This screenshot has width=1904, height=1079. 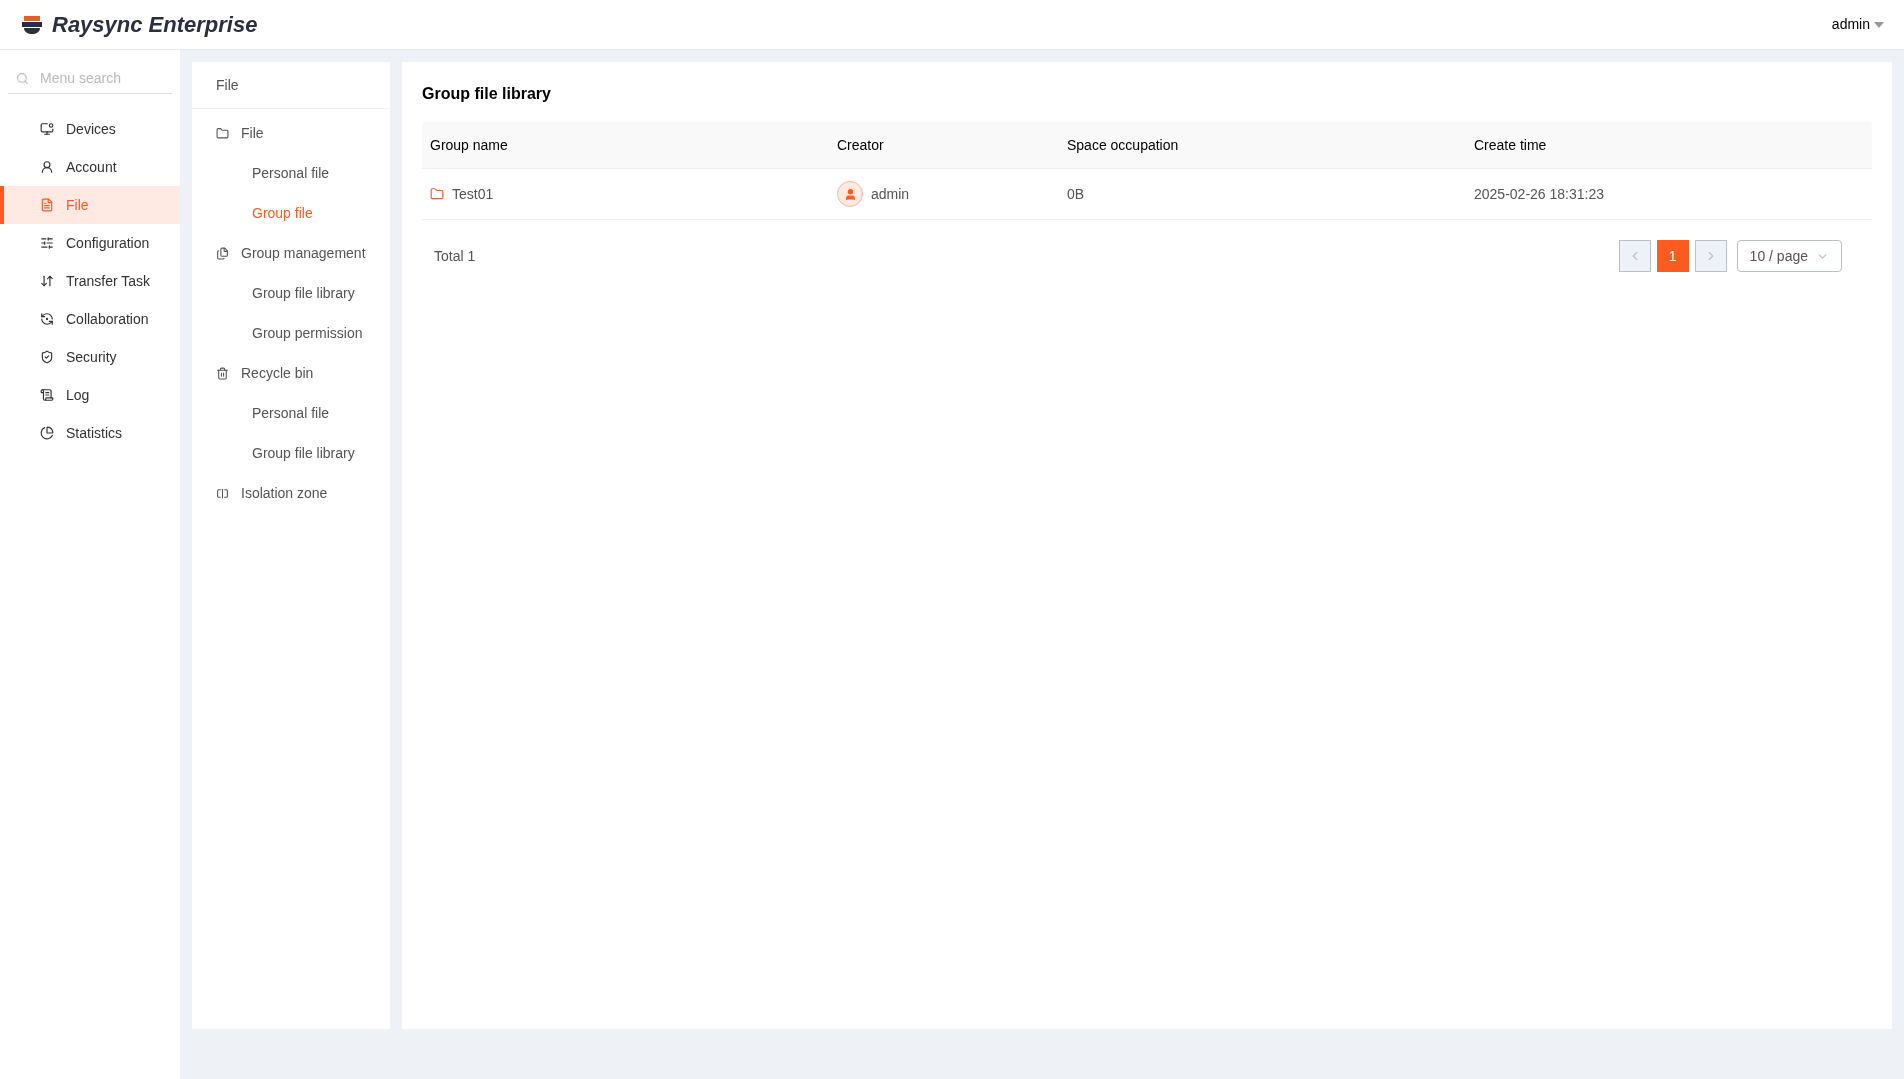 What do you see at coordinates (90, 319) in the screenshot?
I see `sidebar-item: Collaboration` at bounding box center [90, 319].